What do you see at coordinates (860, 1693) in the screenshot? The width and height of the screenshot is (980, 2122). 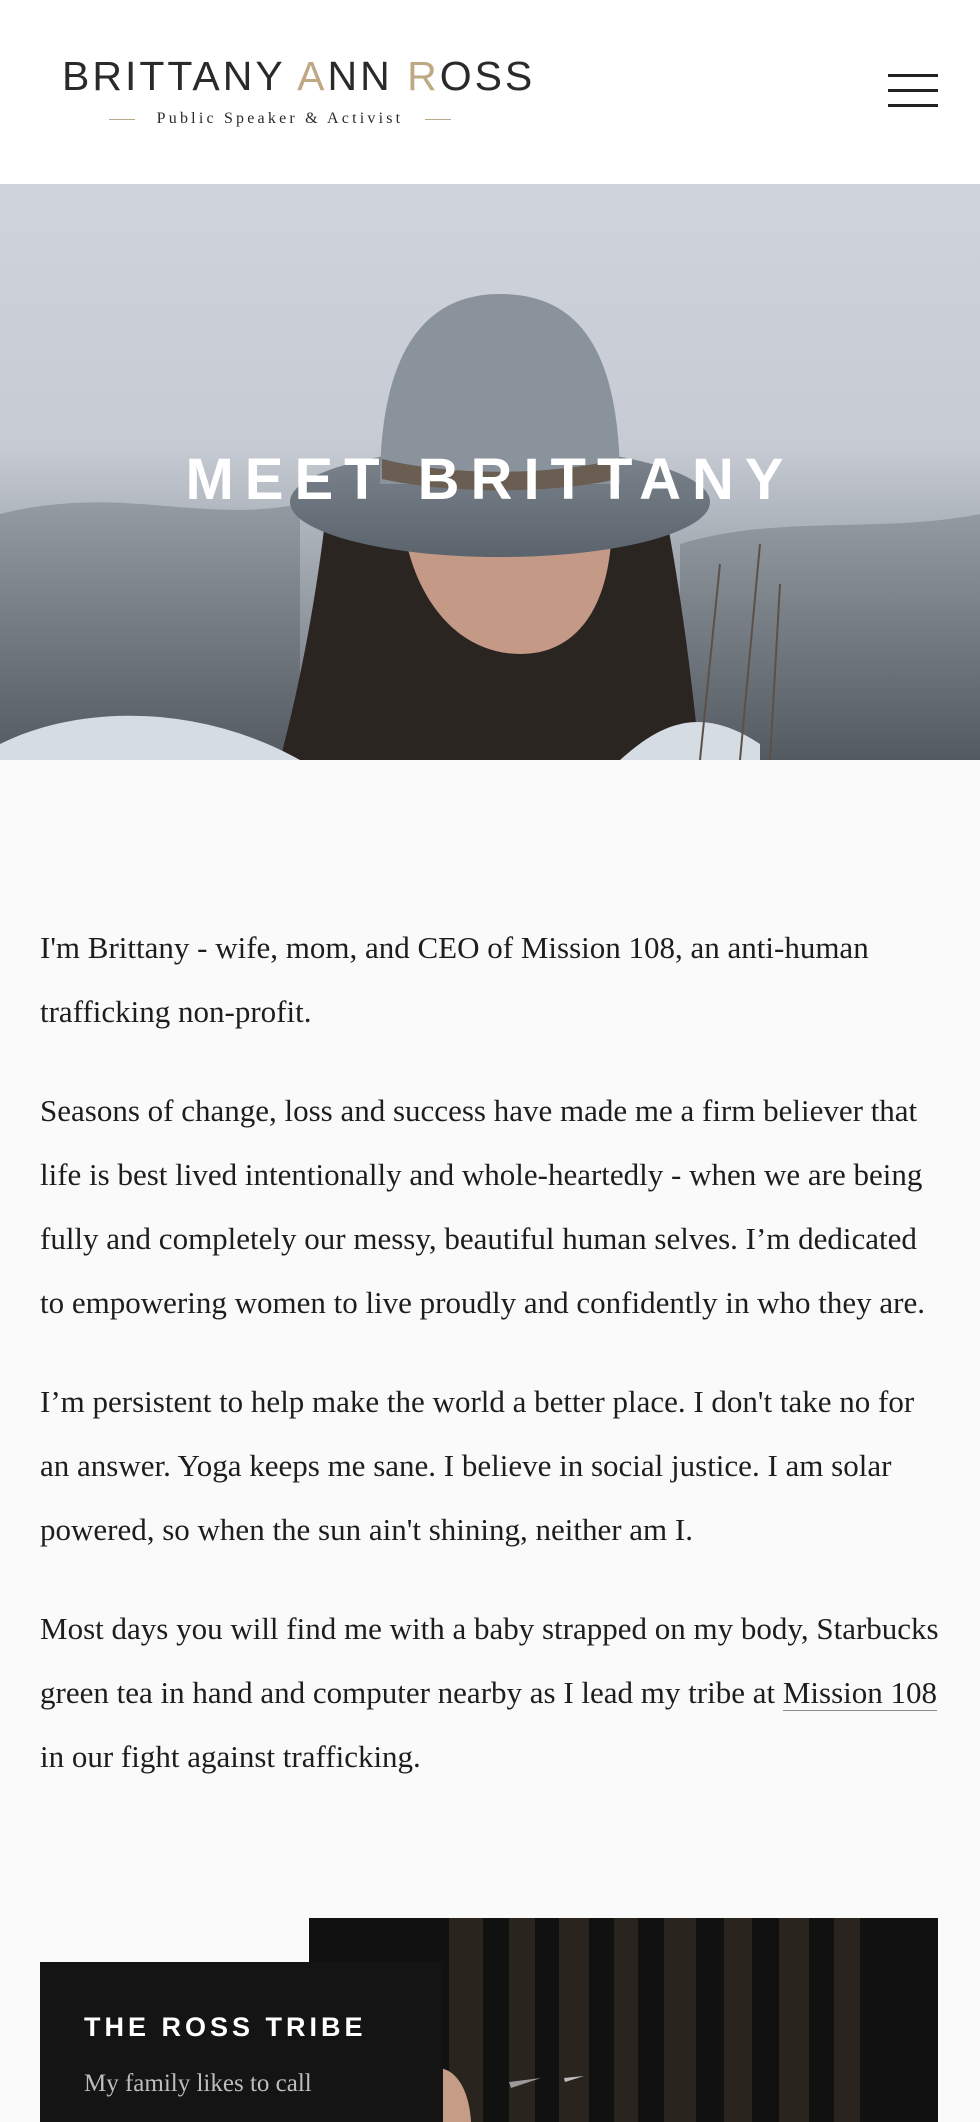 I see `mission-108-link: Mission 108` at bounding box center [860, 1693].